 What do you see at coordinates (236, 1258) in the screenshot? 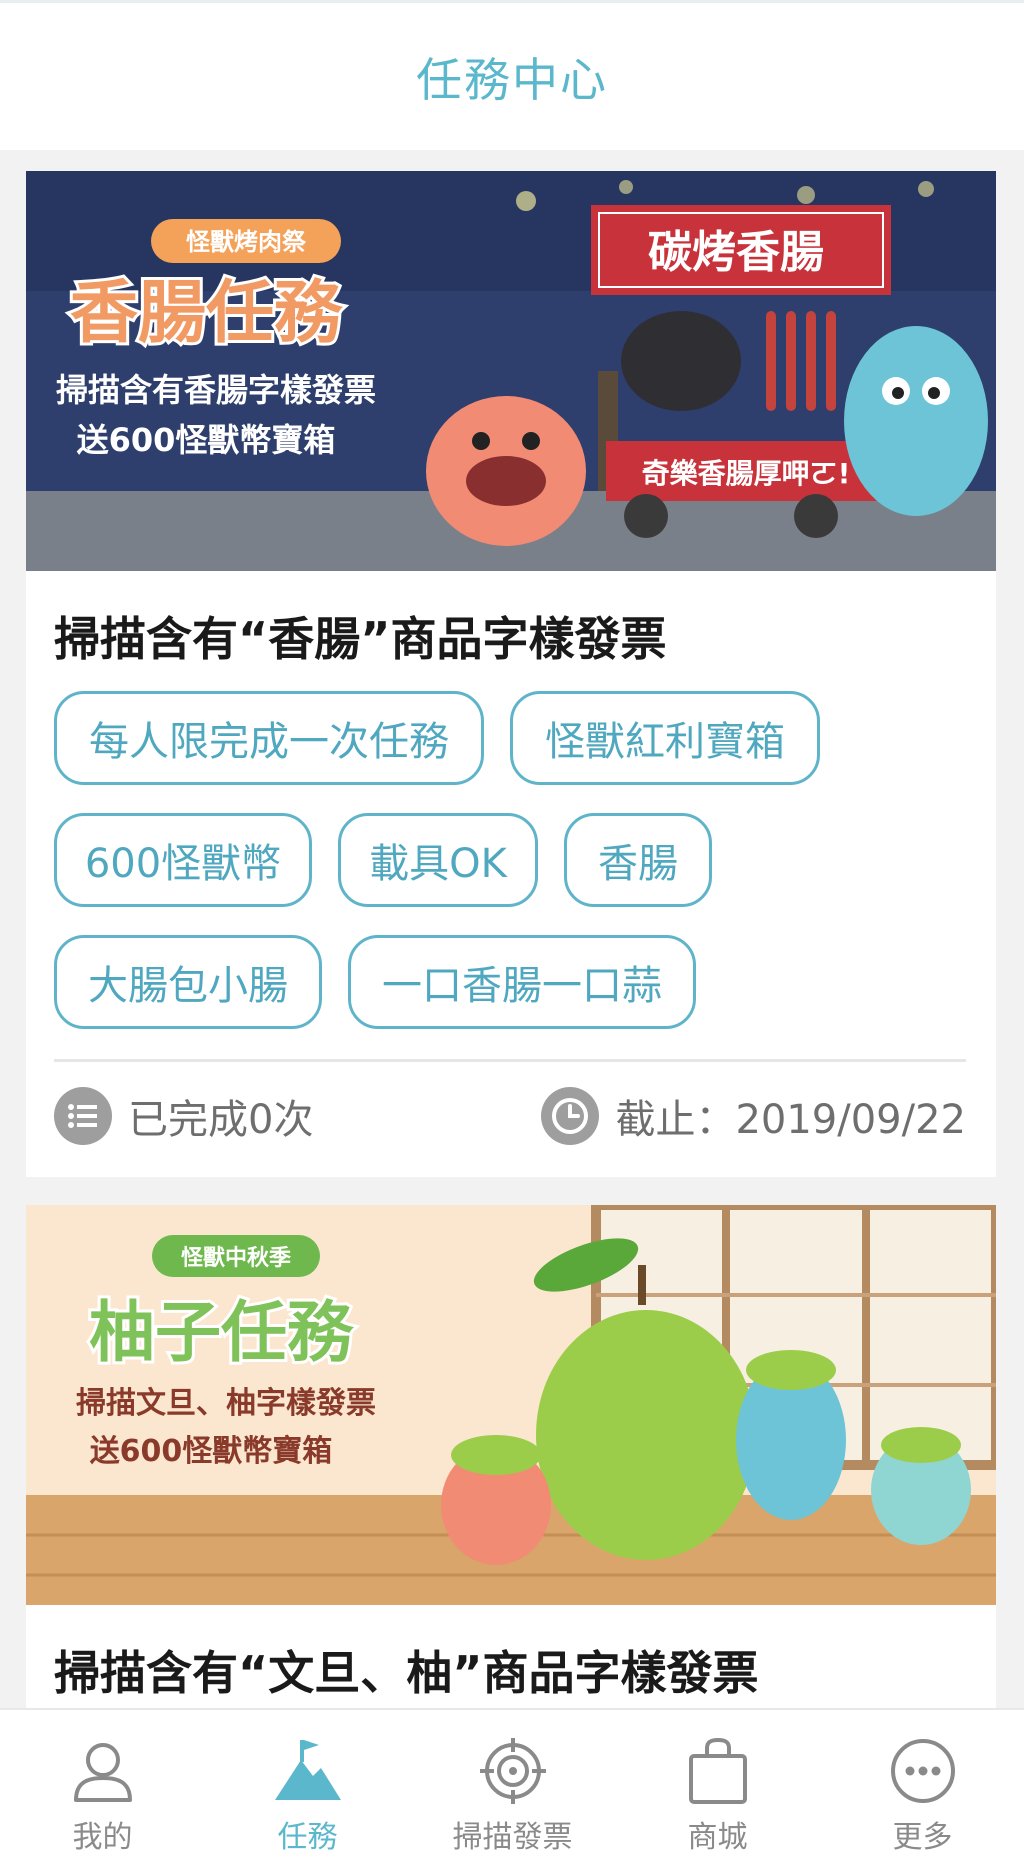
I see `banner-badge: 怪獸中秋季` at bounding box center [236, 1258].